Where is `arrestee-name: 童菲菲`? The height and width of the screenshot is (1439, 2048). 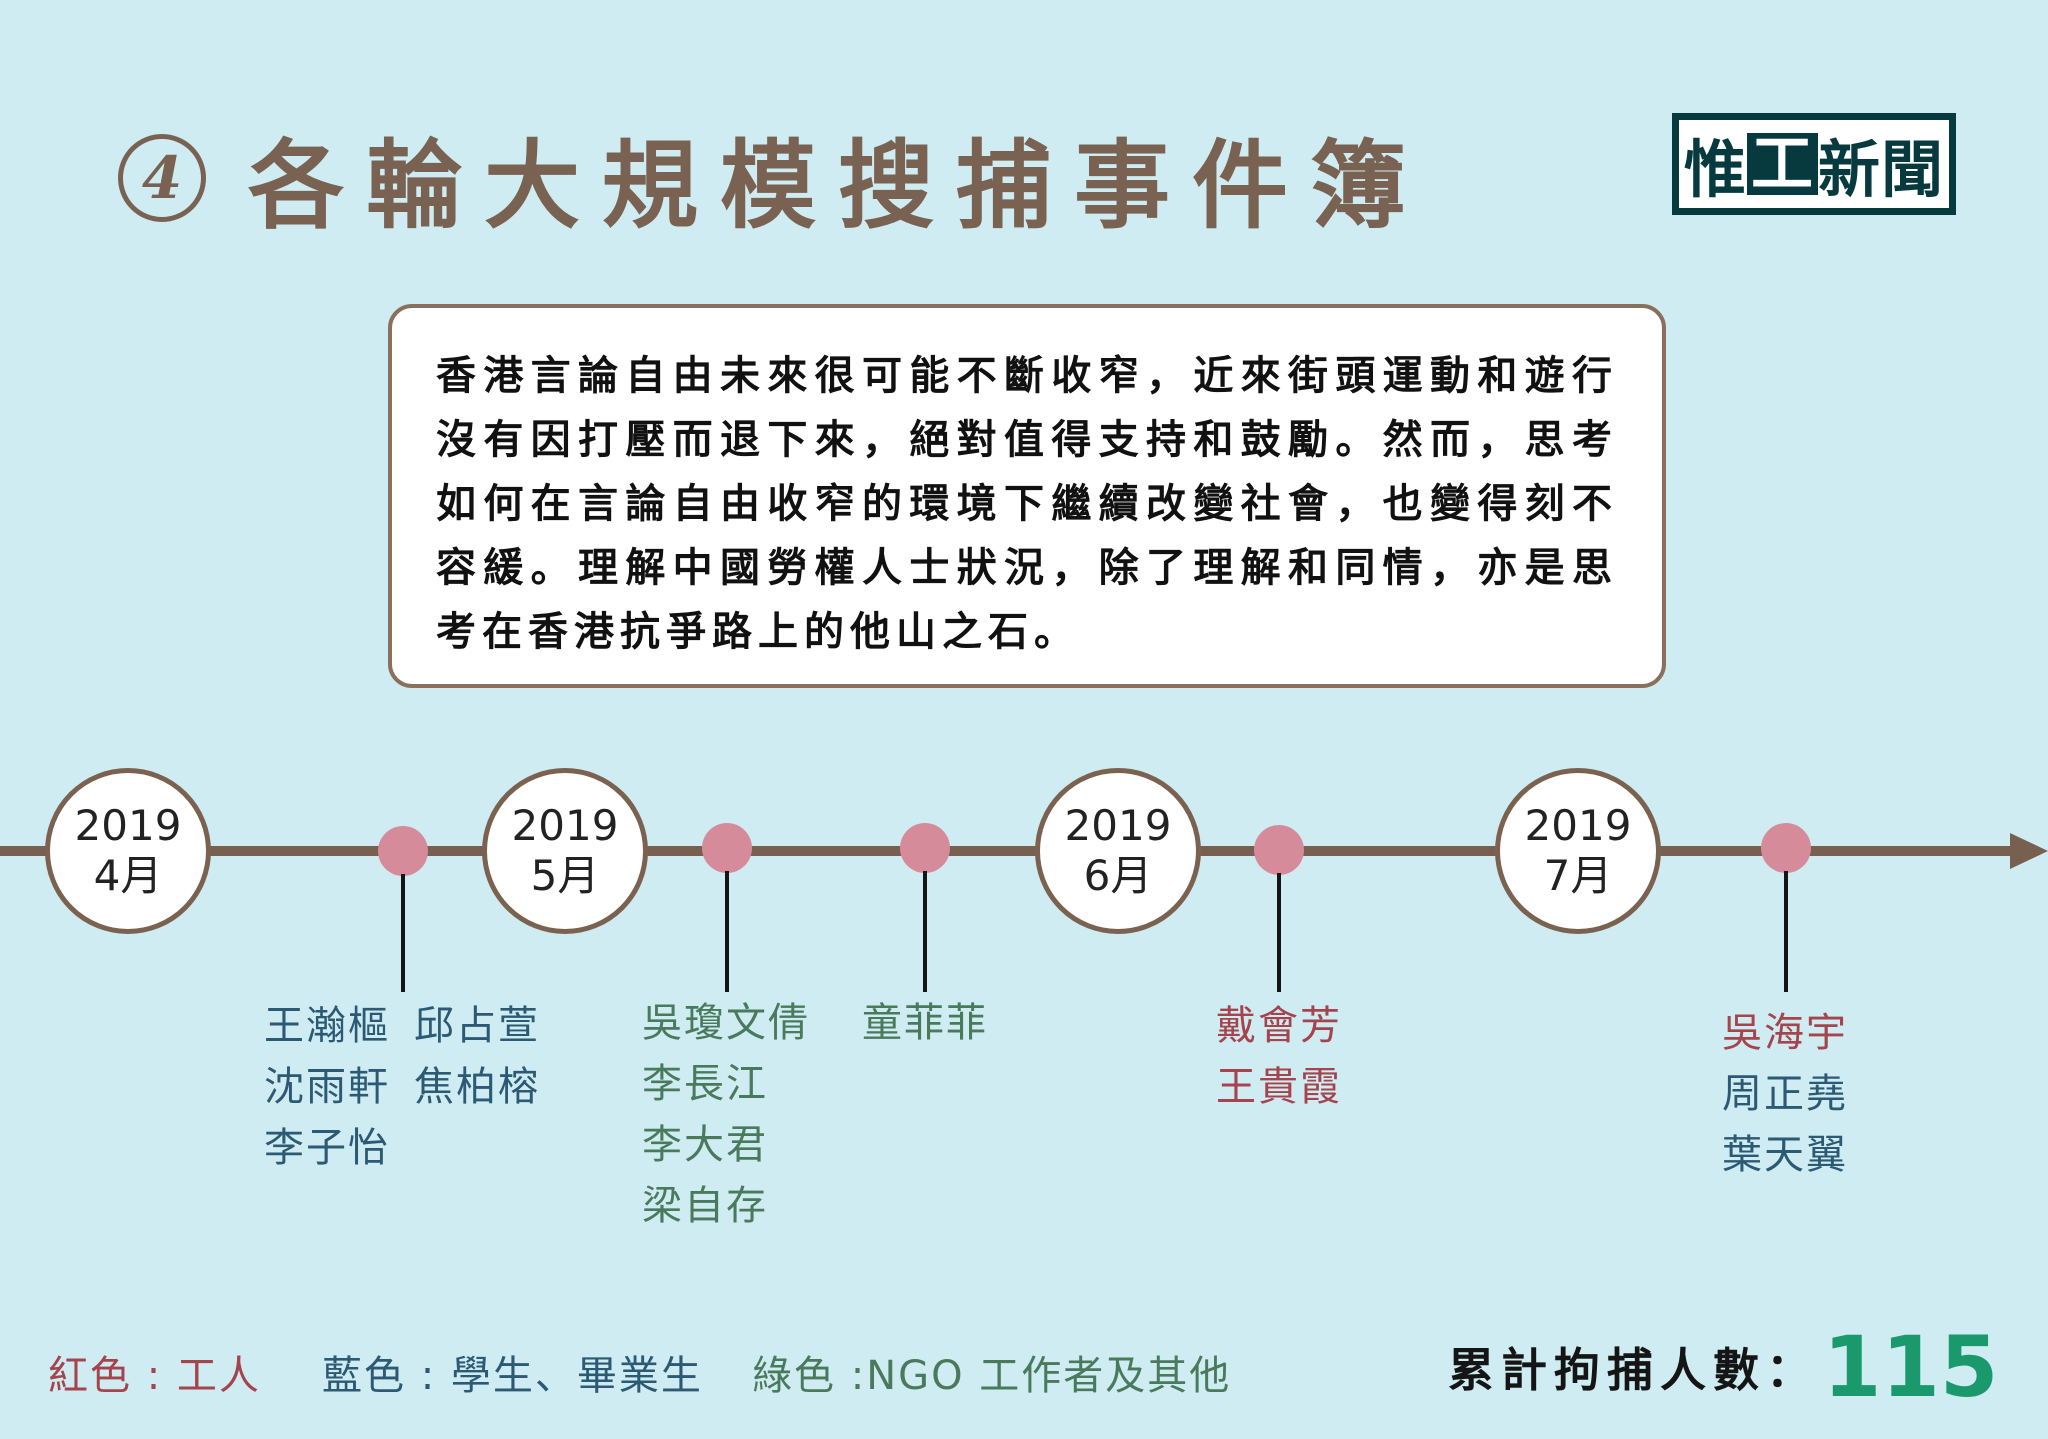
arrestee-name: 童菲菲 is located at coordinates (925, 1023).